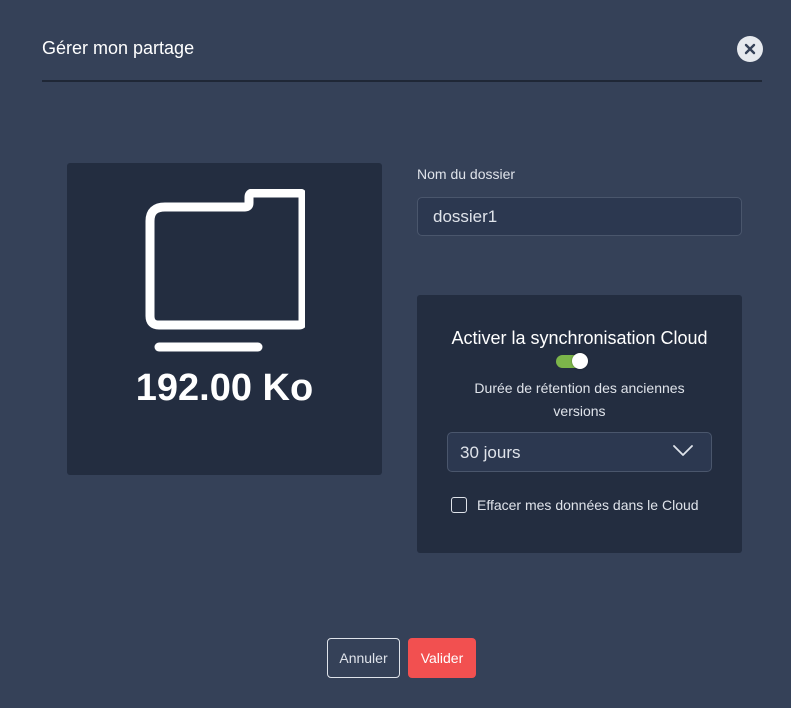 This screenshot has width=791, height=708. I want to click on folder-name-input, so click(579, 216).